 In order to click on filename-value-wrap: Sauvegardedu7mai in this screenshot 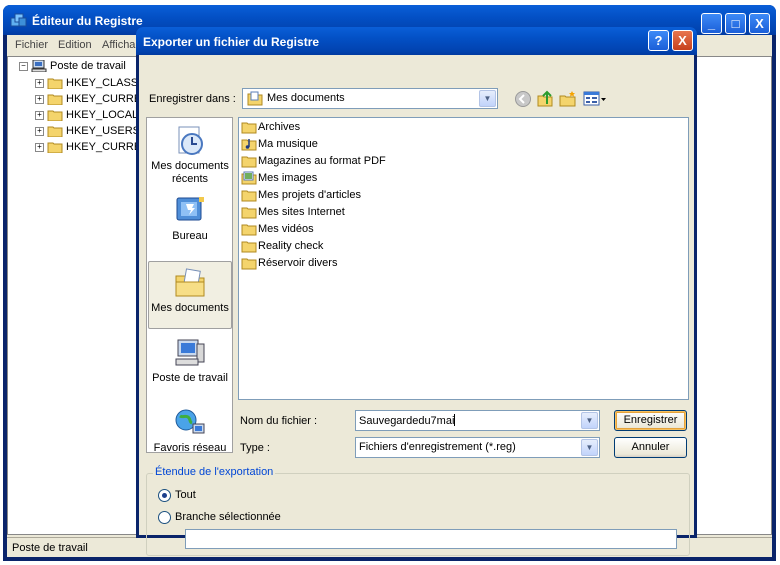, I will do `click(407, 420)`.